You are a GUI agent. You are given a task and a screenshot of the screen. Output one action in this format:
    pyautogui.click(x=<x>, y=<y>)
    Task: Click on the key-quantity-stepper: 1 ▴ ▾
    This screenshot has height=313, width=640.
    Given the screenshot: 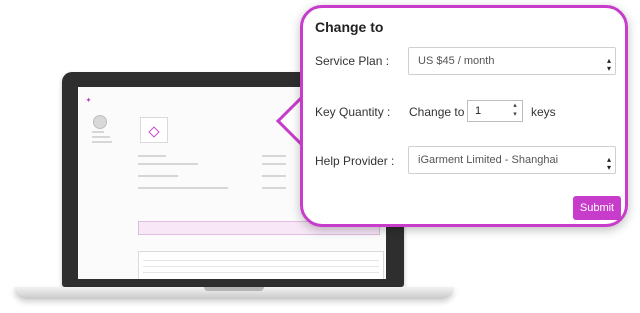 What is the action you would take?
    pyautogui.click(x=495, y=111)
    